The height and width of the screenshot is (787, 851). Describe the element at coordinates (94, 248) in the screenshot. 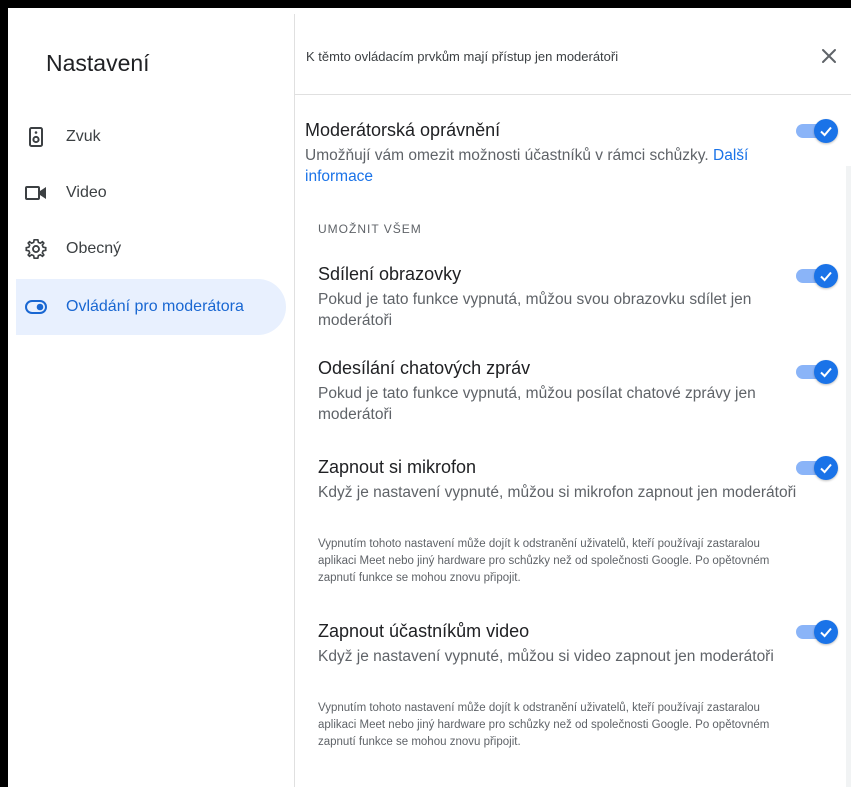

I see `sidebar-item-label: Obecný` at that location.